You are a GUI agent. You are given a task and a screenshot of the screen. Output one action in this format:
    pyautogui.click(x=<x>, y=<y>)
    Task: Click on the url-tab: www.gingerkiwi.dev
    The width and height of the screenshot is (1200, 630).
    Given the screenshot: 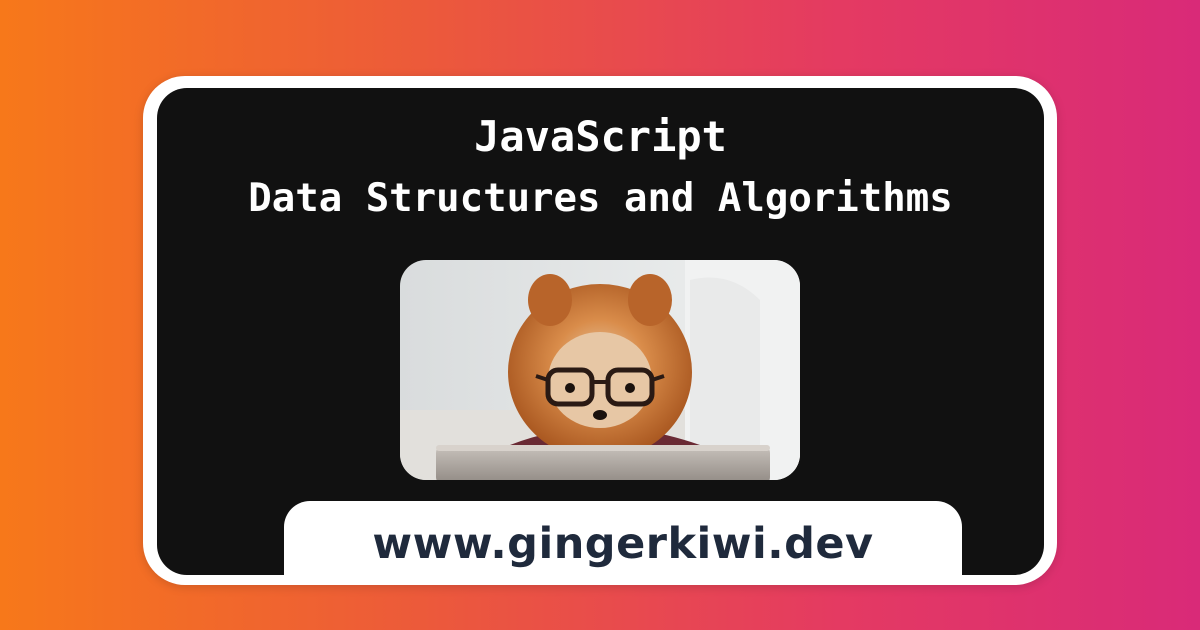 What is the action you would take?
    pyautogui.click(x=623, y=538)
    